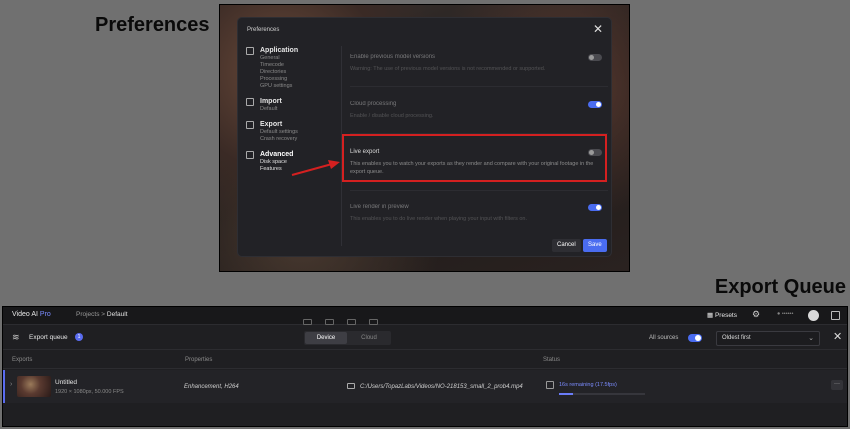 This screenshot has width=850, height=429. Describe the element at coordinates (307, 322) in the screenshot. I see `single-view-icon` at that location.